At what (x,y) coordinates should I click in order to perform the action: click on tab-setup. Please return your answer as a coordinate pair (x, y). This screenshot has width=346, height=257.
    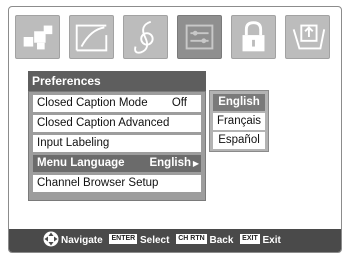
    Looking at the image, I should click on (307, 37).